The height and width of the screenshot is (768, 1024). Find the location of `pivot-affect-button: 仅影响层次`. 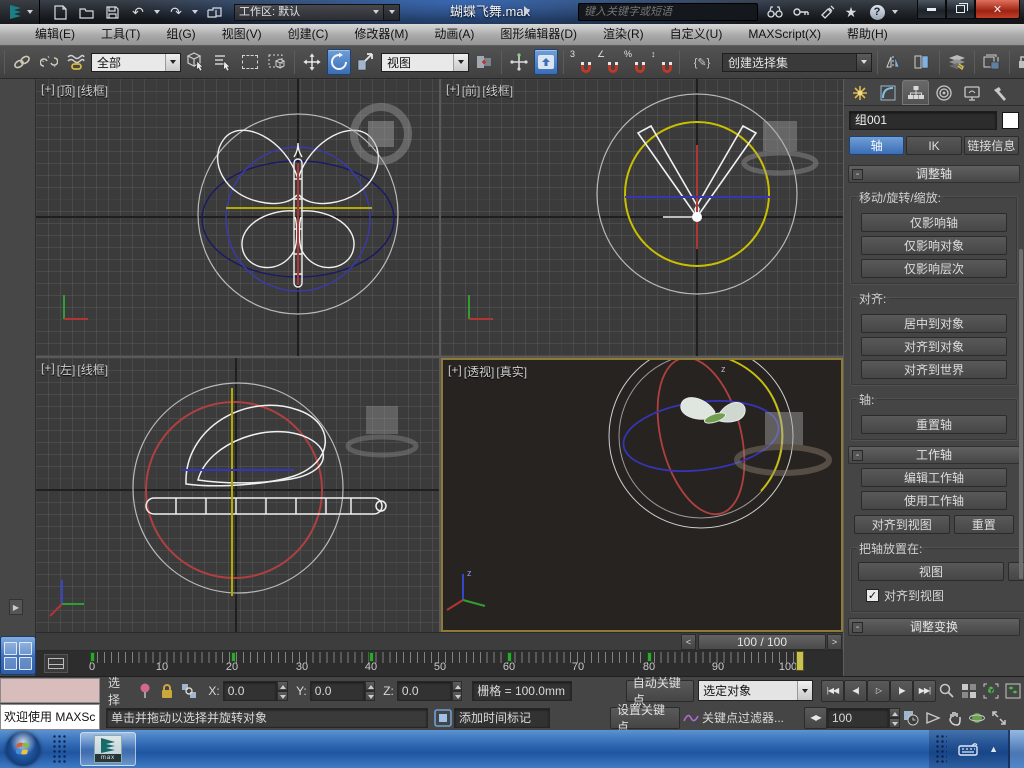

pivot-affect-button: 仅影响层次 is located at coordinates (934, 268).